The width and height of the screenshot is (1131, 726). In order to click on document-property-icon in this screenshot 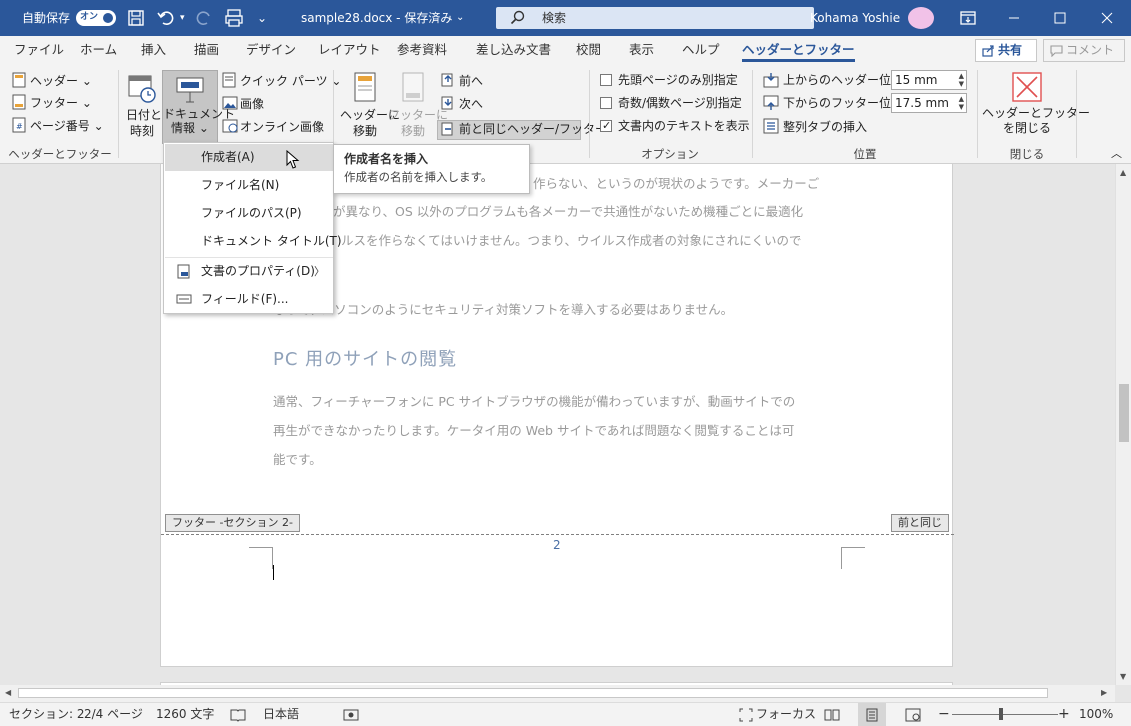, I will do `click(183, 271)`.